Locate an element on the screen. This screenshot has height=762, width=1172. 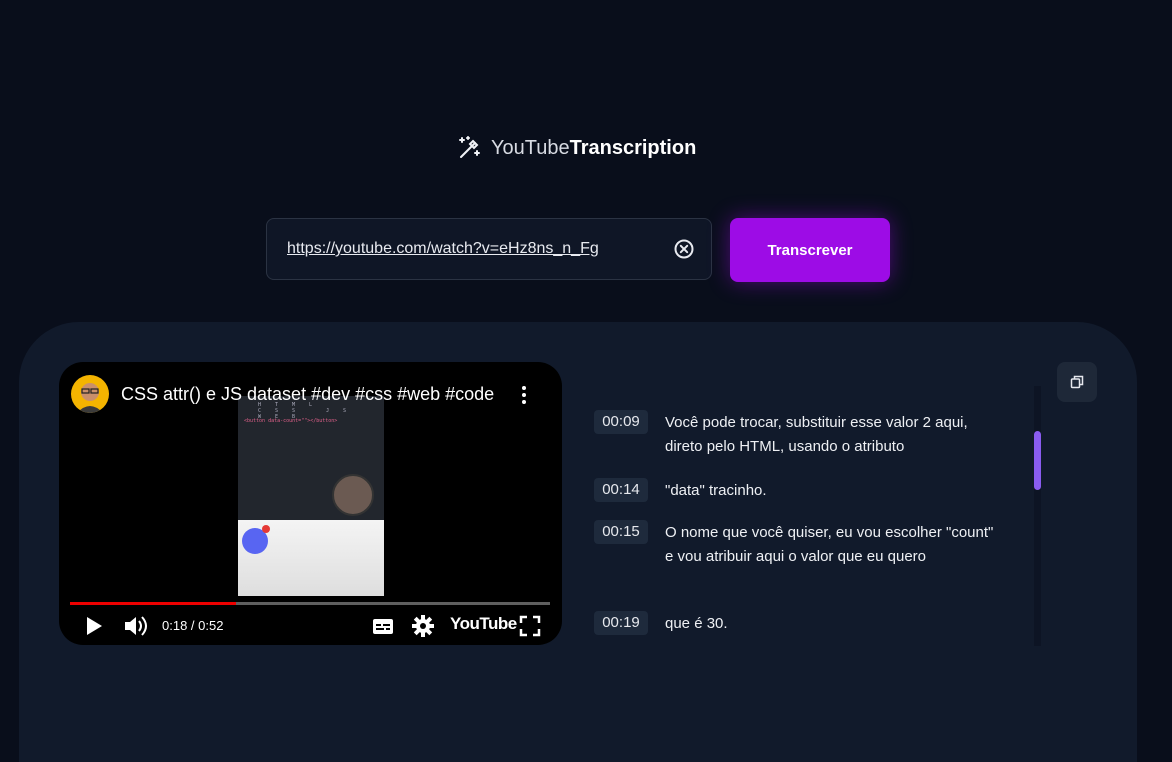
video-time: 0:18 / 0:52 is located at coordinates (193, 625).